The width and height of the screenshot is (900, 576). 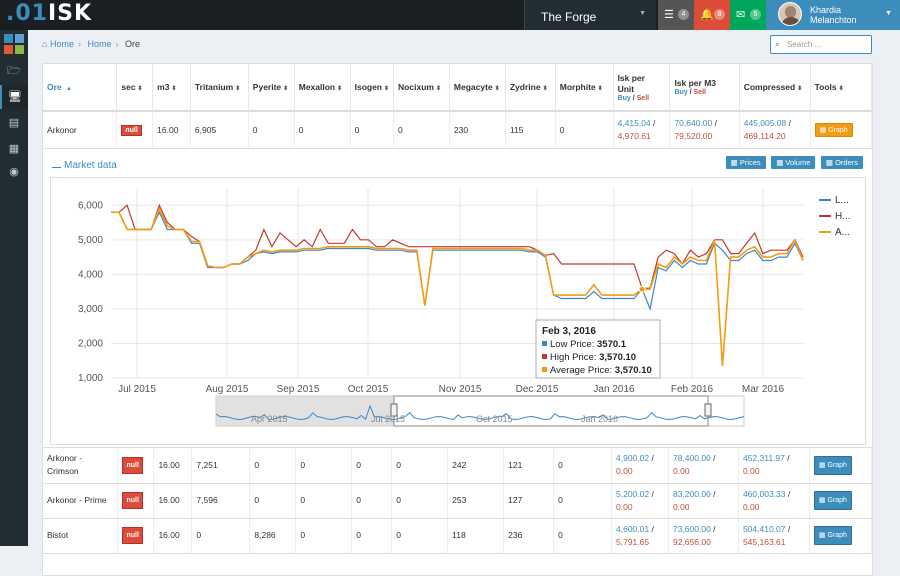 I want to click on zydrine-cell: 236, so click(x=529, y=536).